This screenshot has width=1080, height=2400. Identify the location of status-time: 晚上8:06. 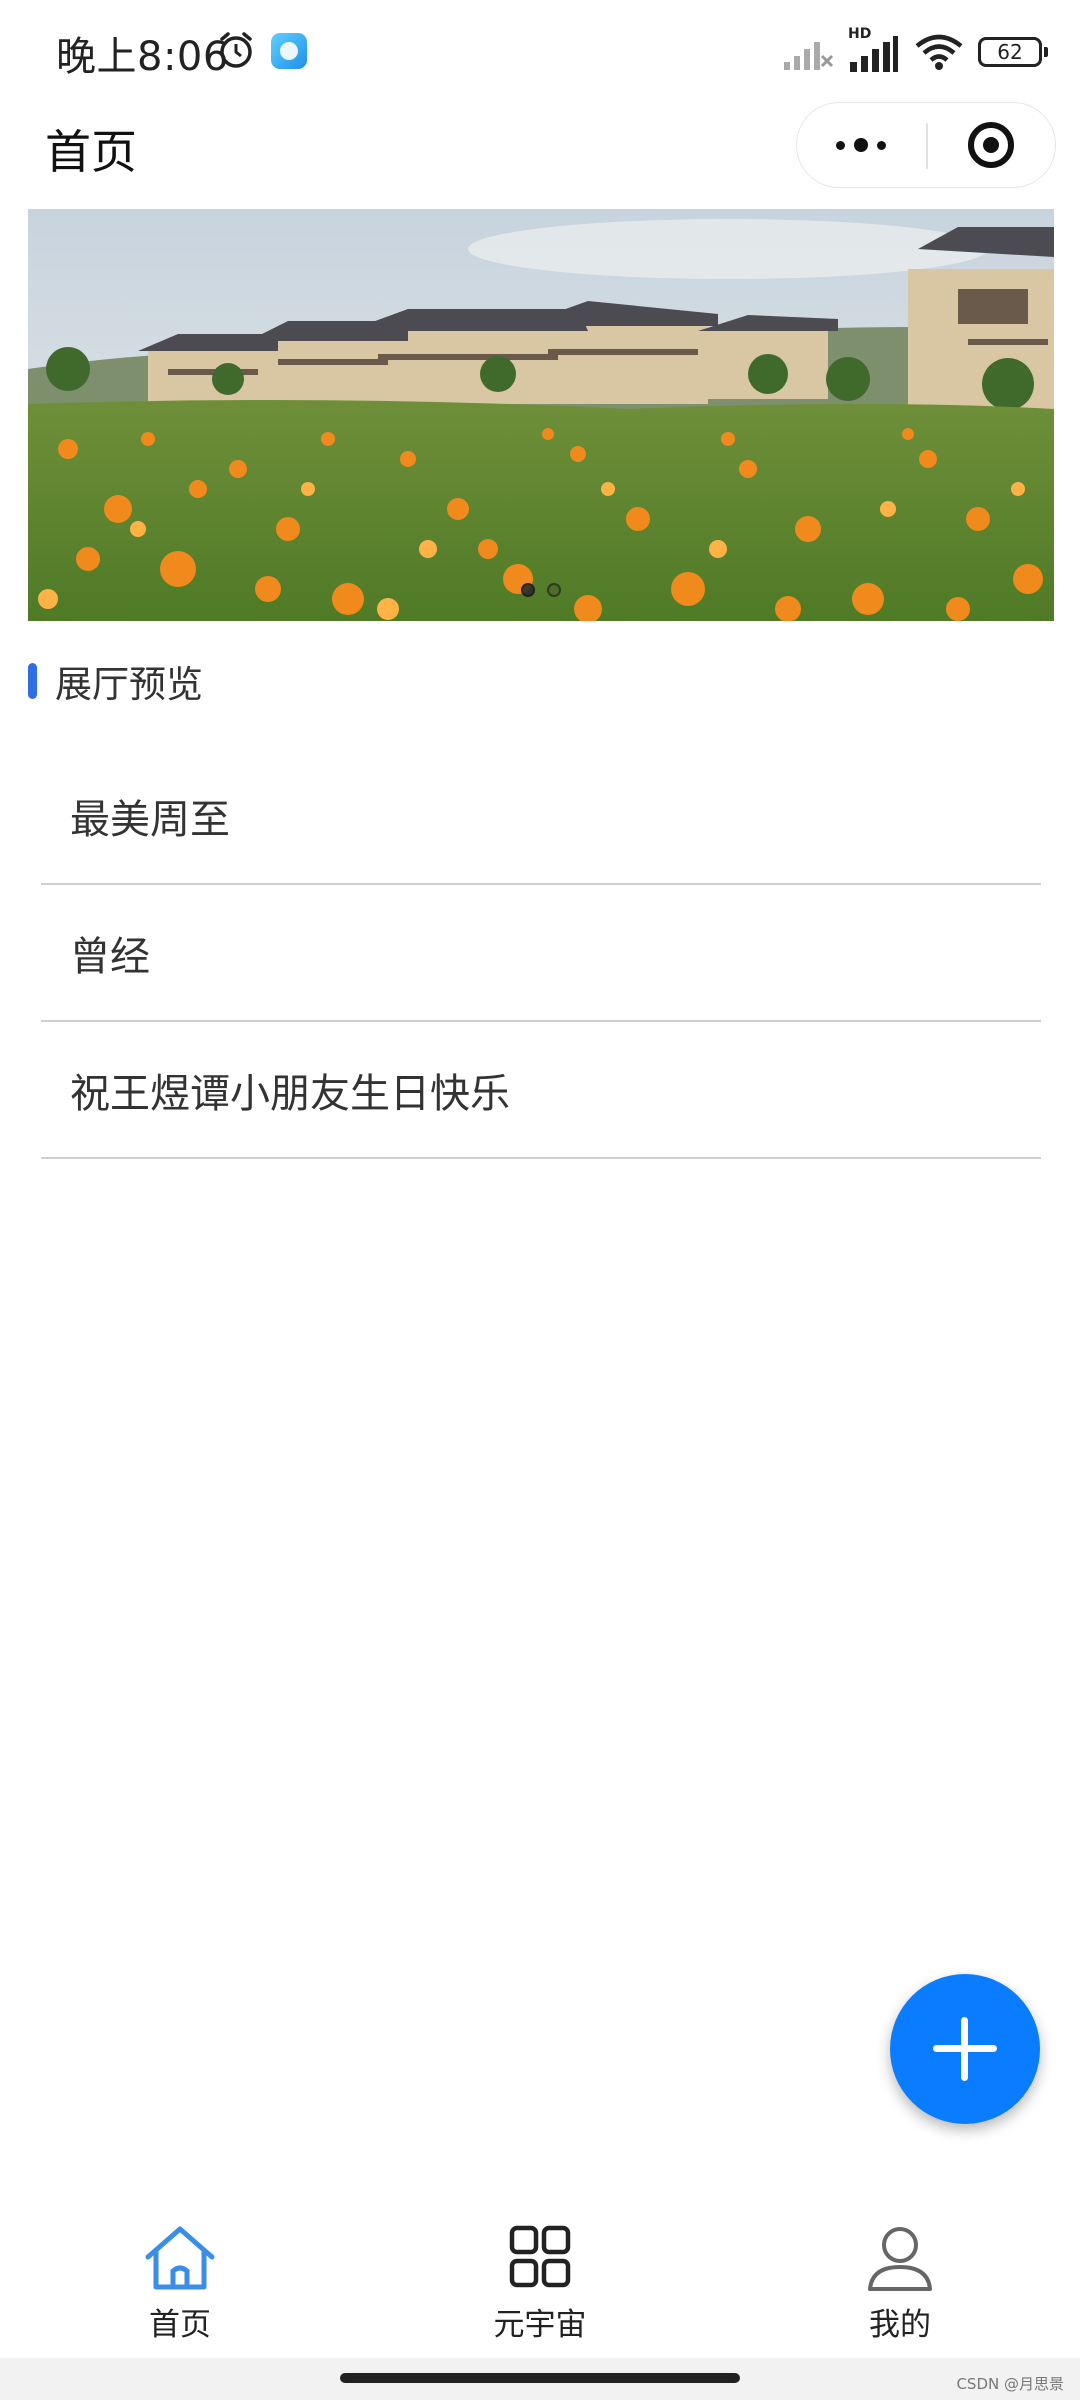
(142, 57).